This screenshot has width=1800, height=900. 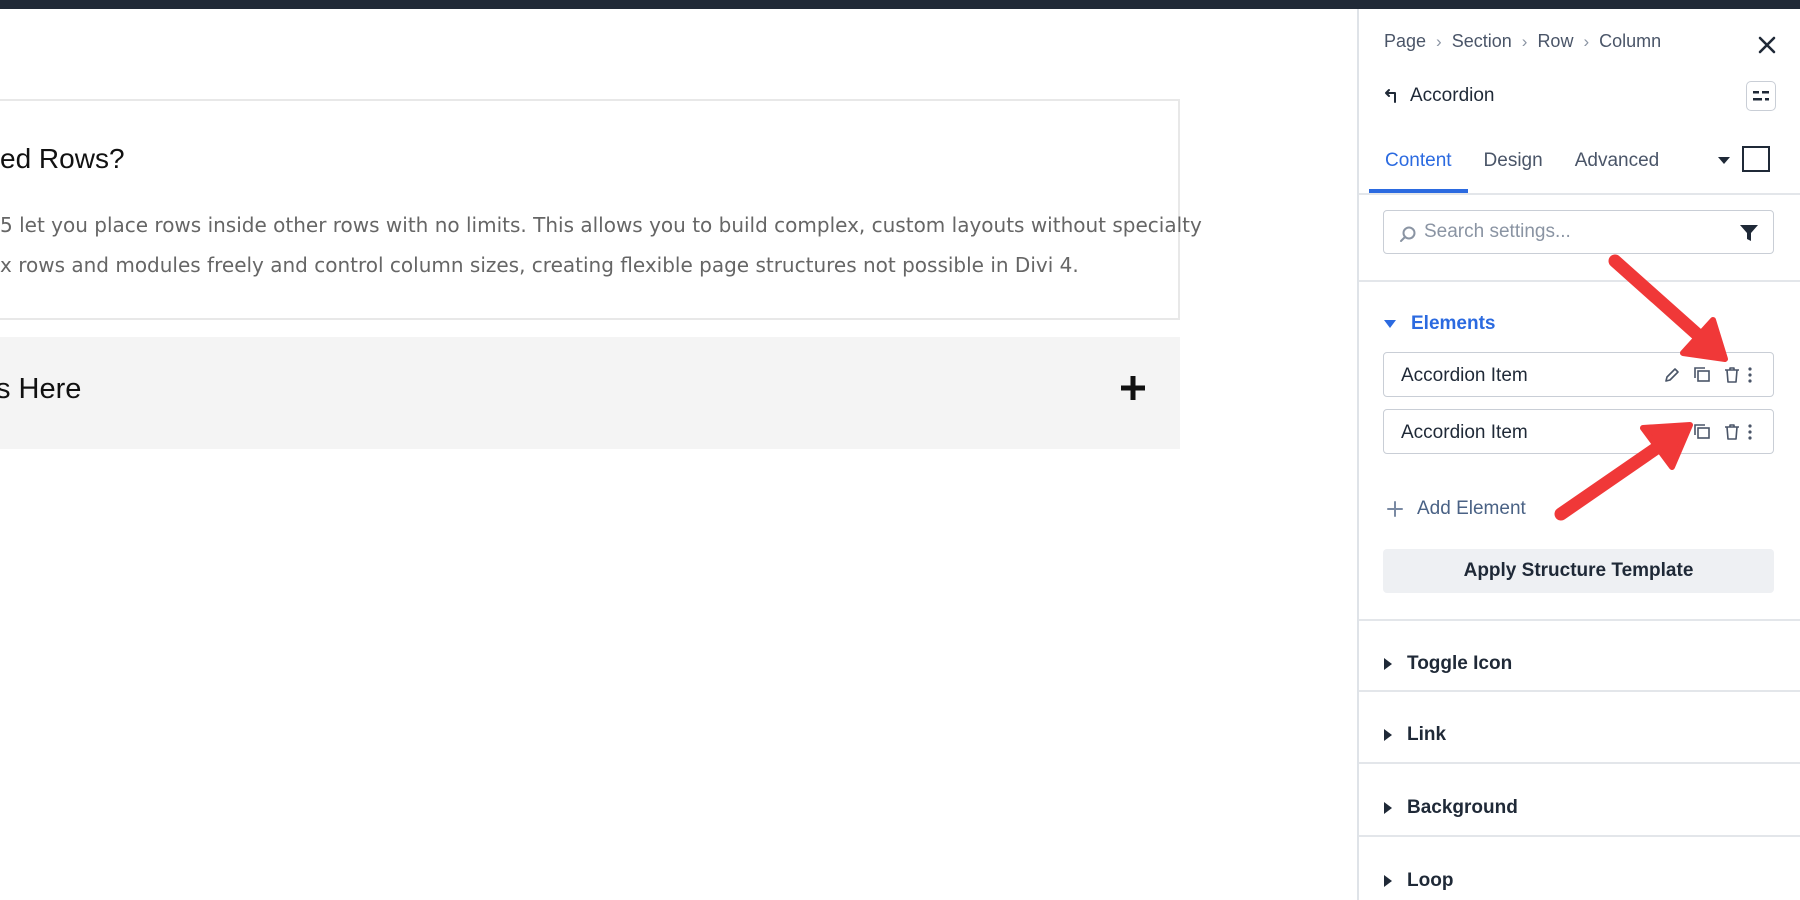 What do you see at coordinates (1749, 233) in the screenshot?
I see `filter-icon` at bounding box center [1749, 233].